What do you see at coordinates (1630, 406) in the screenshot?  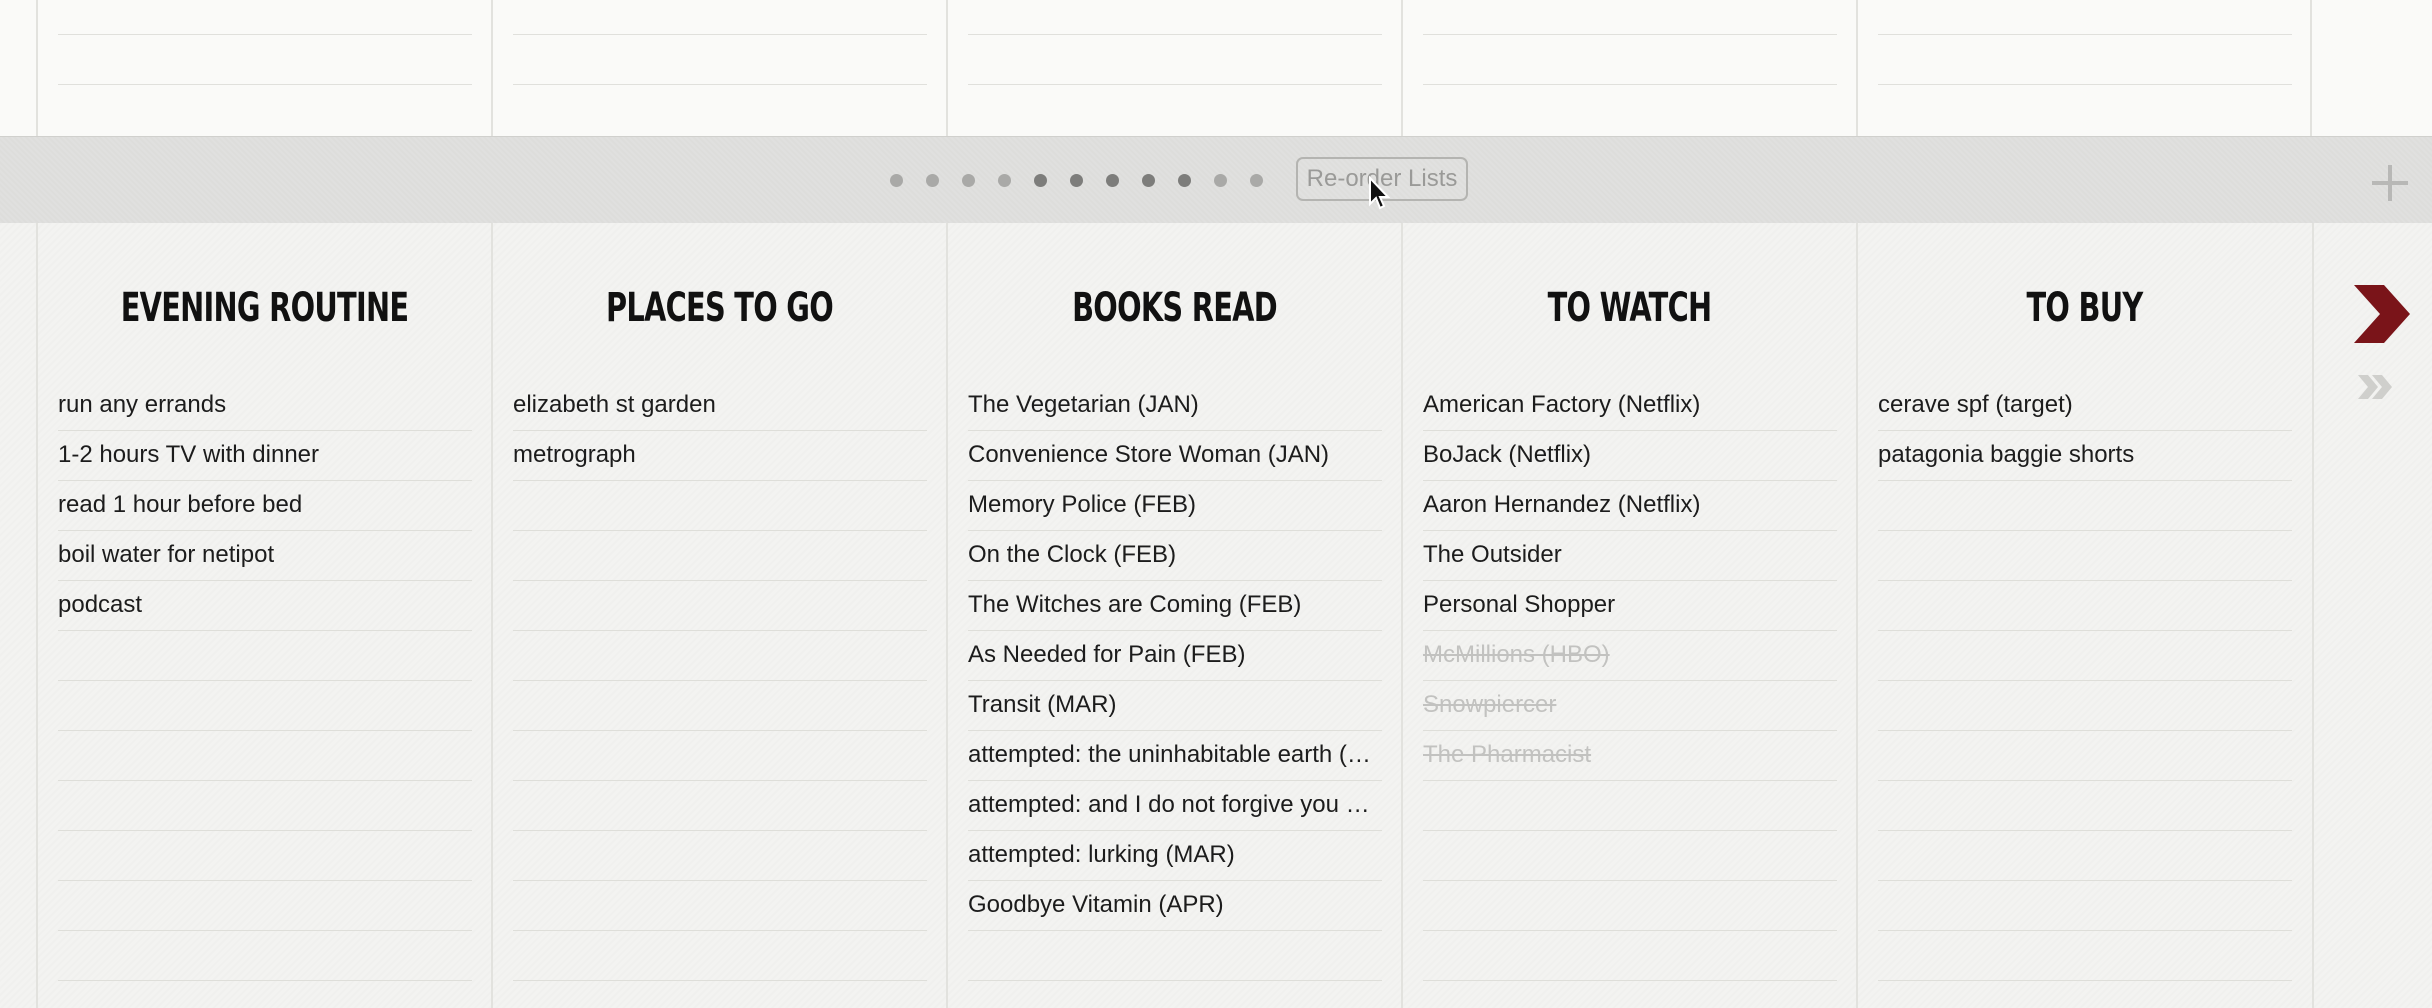 I see `list-item: American Factory (Netflix)` at bounding box center [1630, 406].